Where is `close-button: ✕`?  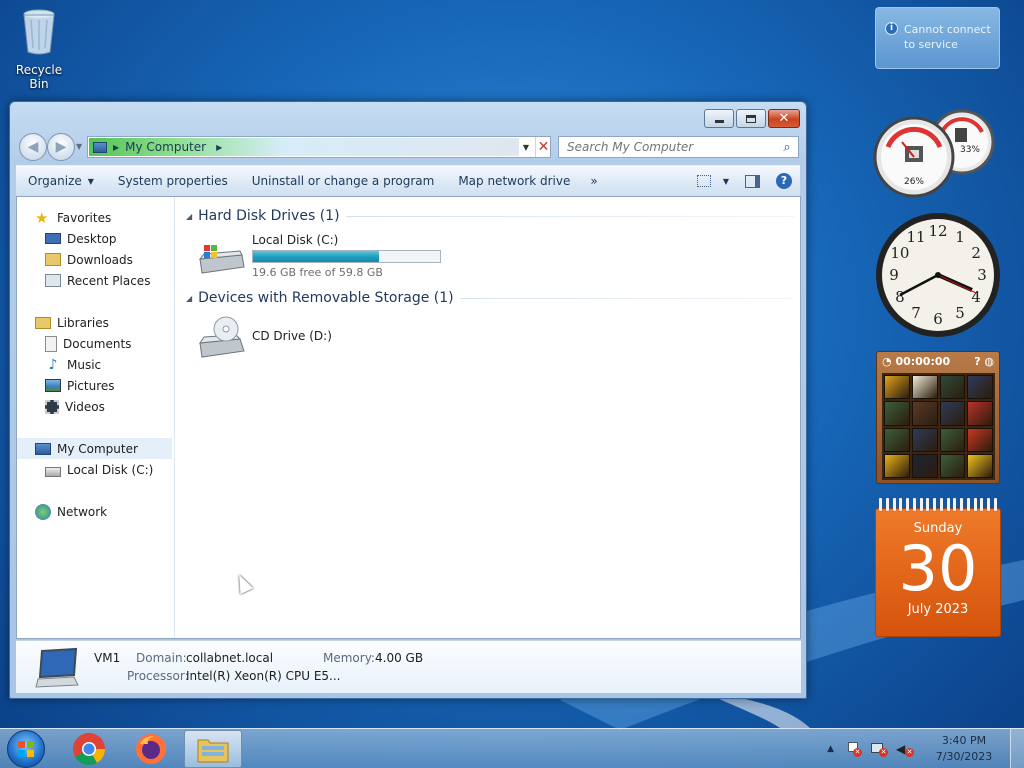
close-button: ✕ is located at coordinates (784, 118).